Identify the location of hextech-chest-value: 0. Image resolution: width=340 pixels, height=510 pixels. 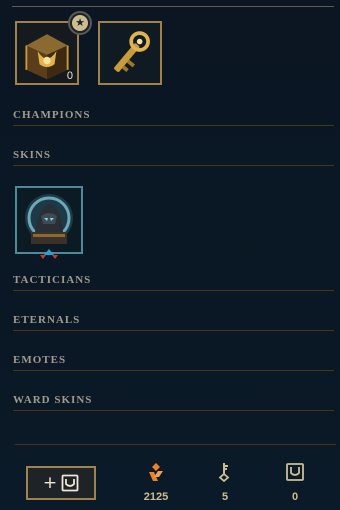
(295, 497).